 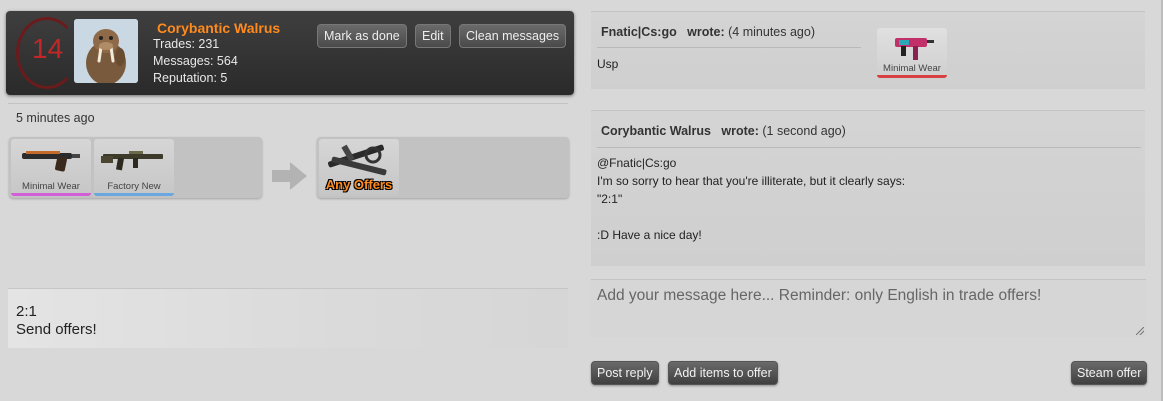 What do you see at coordinates (190, 78) in the screenshot?
I see `reputation-count: Reputation: 5` at bounding box center [190, 78].